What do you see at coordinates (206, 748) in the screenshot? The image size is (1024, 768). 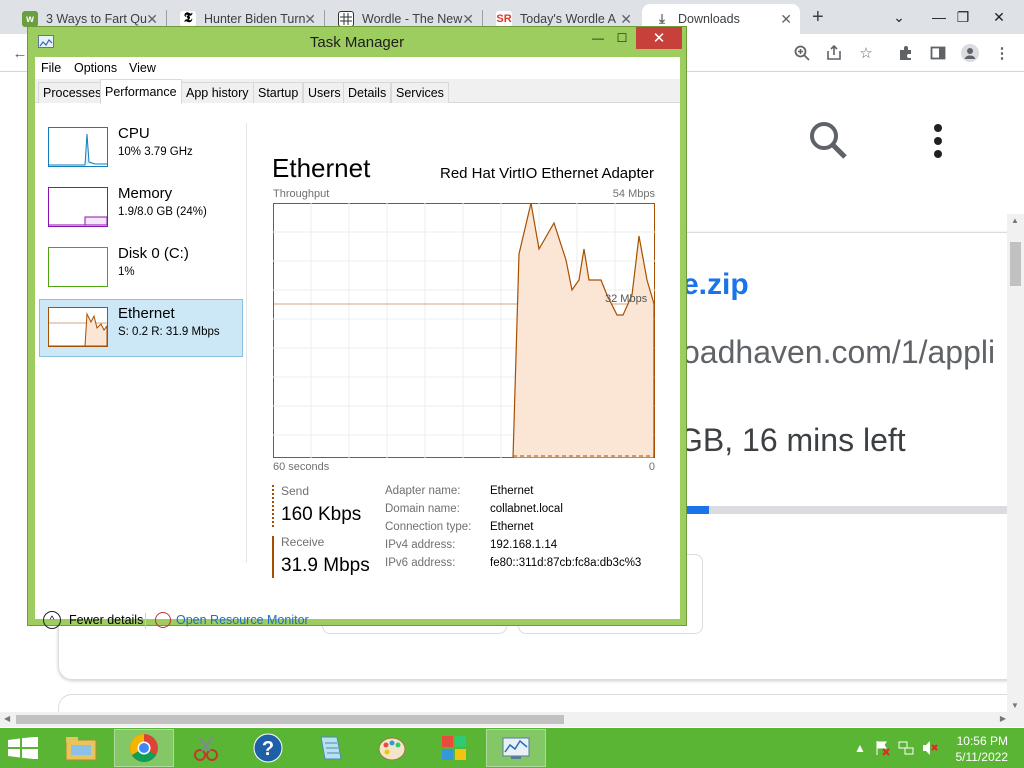 I see `snipping-tool-icon` at bounding box center [206, 748].